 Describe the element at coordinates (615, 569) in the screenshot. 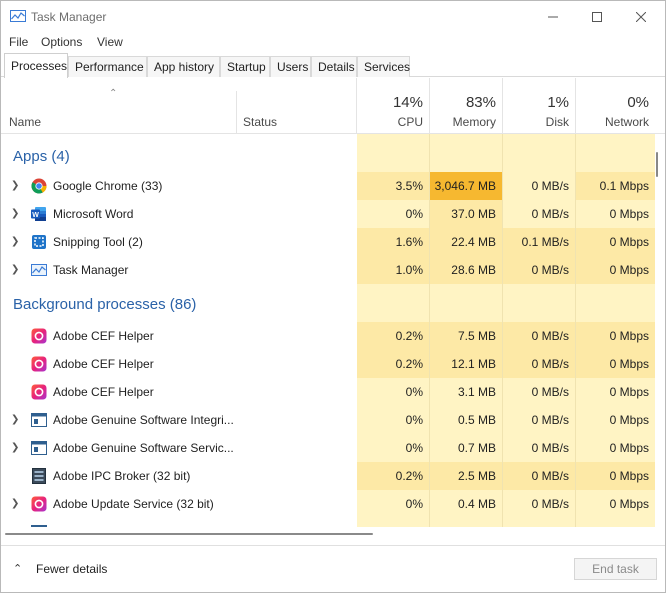

I see `end-task-button: End task` at that location.